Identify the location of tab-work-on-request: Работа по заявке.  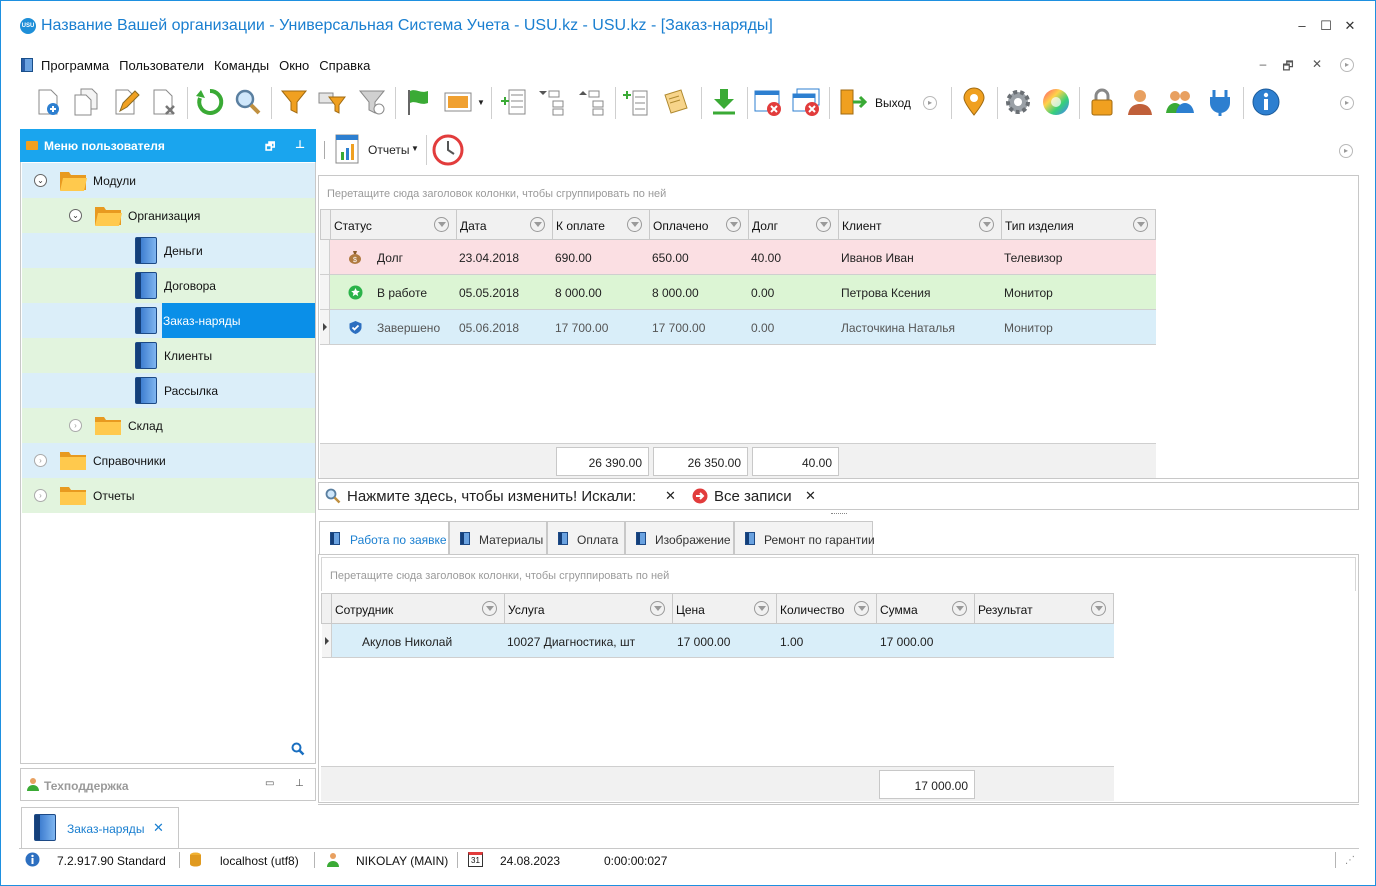
(384, 538).